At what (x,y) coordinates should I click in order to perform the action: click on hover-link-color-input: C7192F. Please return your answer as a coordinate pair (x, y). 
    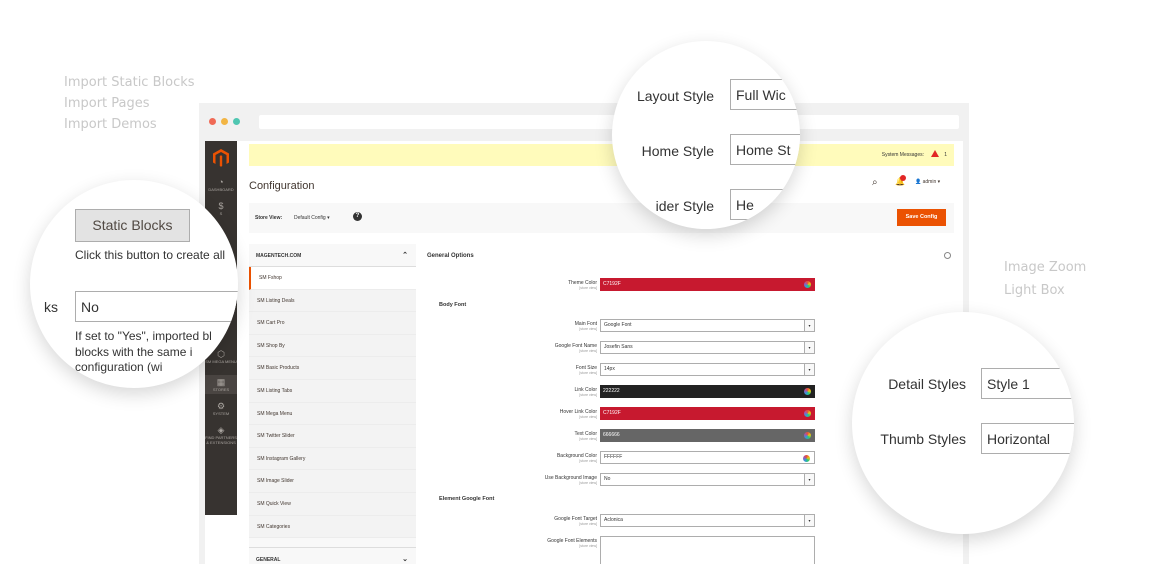
    Looking at the image, I should click on (707, 413).